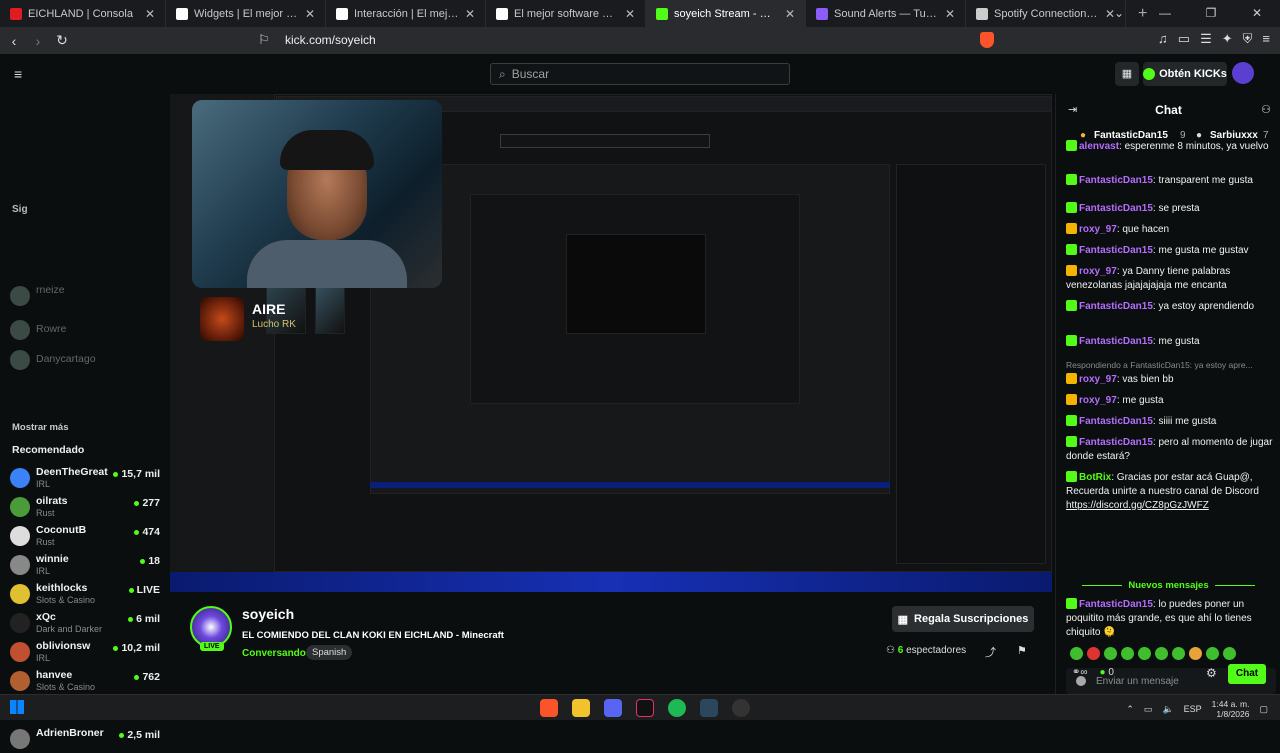 This screenshot has height=753, width=1280. What do you see at coordinates (1127, 74) in the screenshot?
I see `gift-icon: ▦` at bounding box center [1127, 74].